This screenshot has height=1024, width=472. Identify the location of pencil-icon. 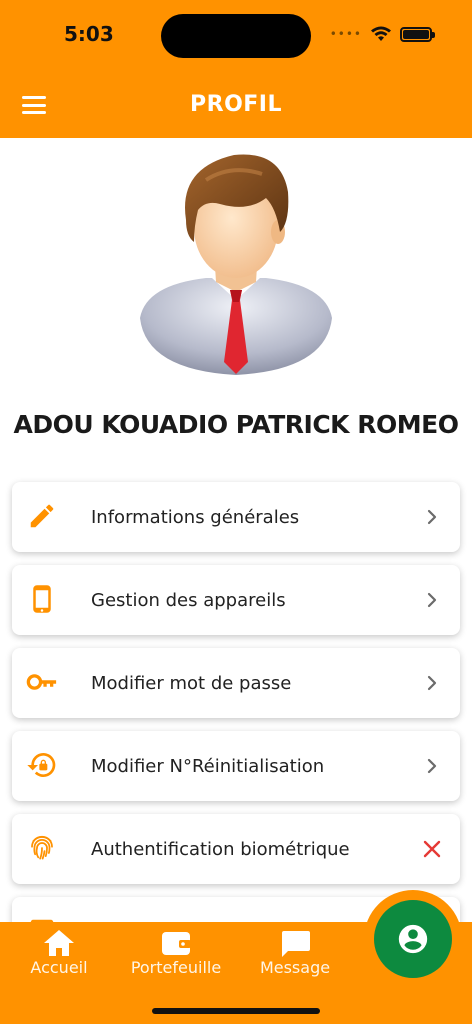
(42, 516).